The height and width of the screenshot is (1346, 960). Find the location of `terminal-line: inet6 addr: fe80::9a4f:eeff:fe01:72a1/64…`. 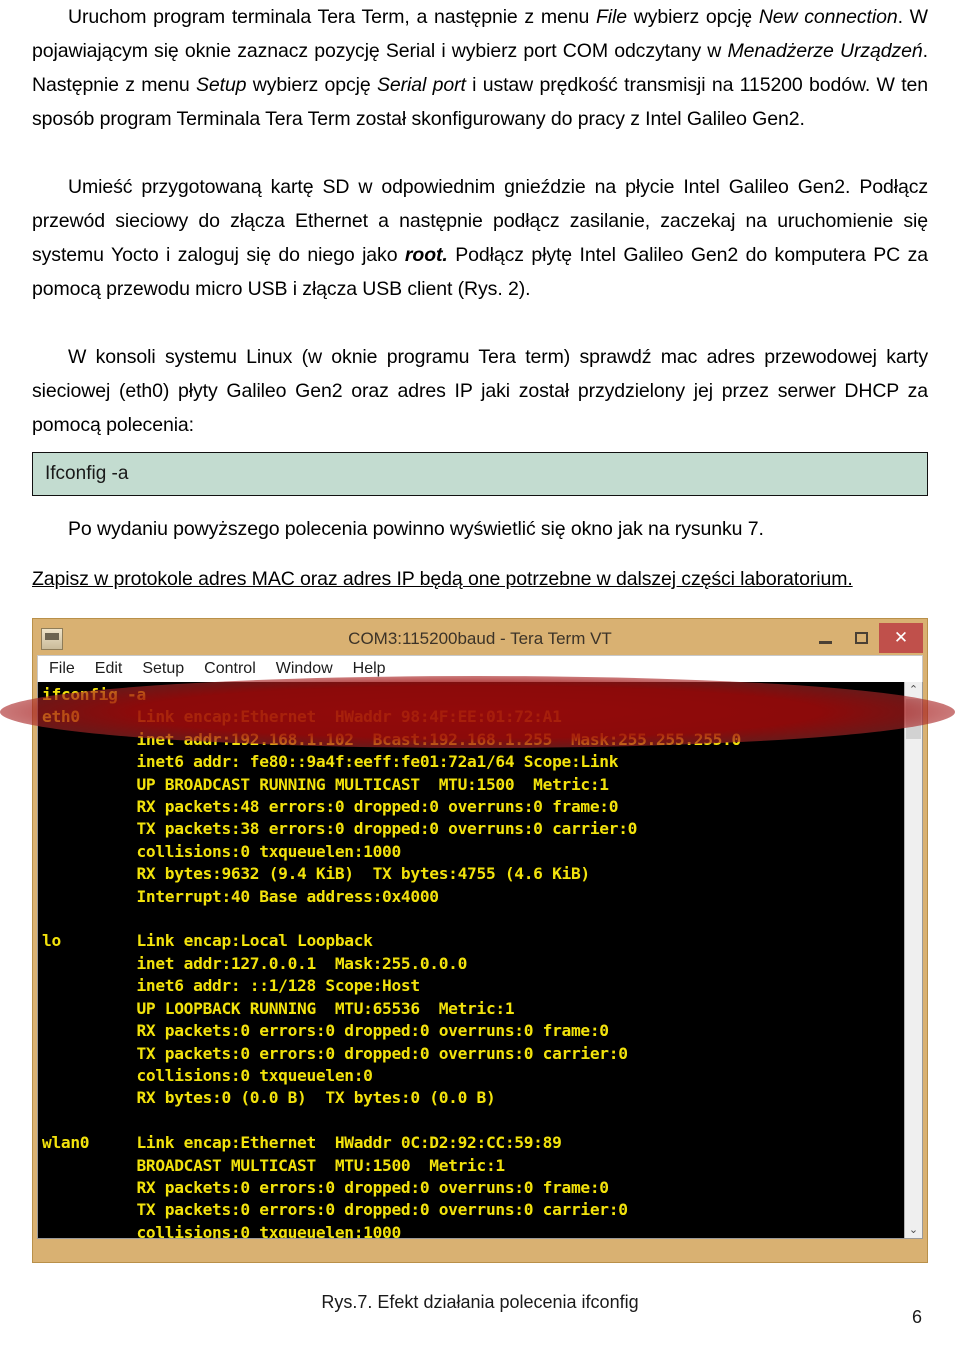

terminal-line: inet6 addr: fe80::9a4f:eeff:fe01:72a1/64… is located at coordinates (330, 762).